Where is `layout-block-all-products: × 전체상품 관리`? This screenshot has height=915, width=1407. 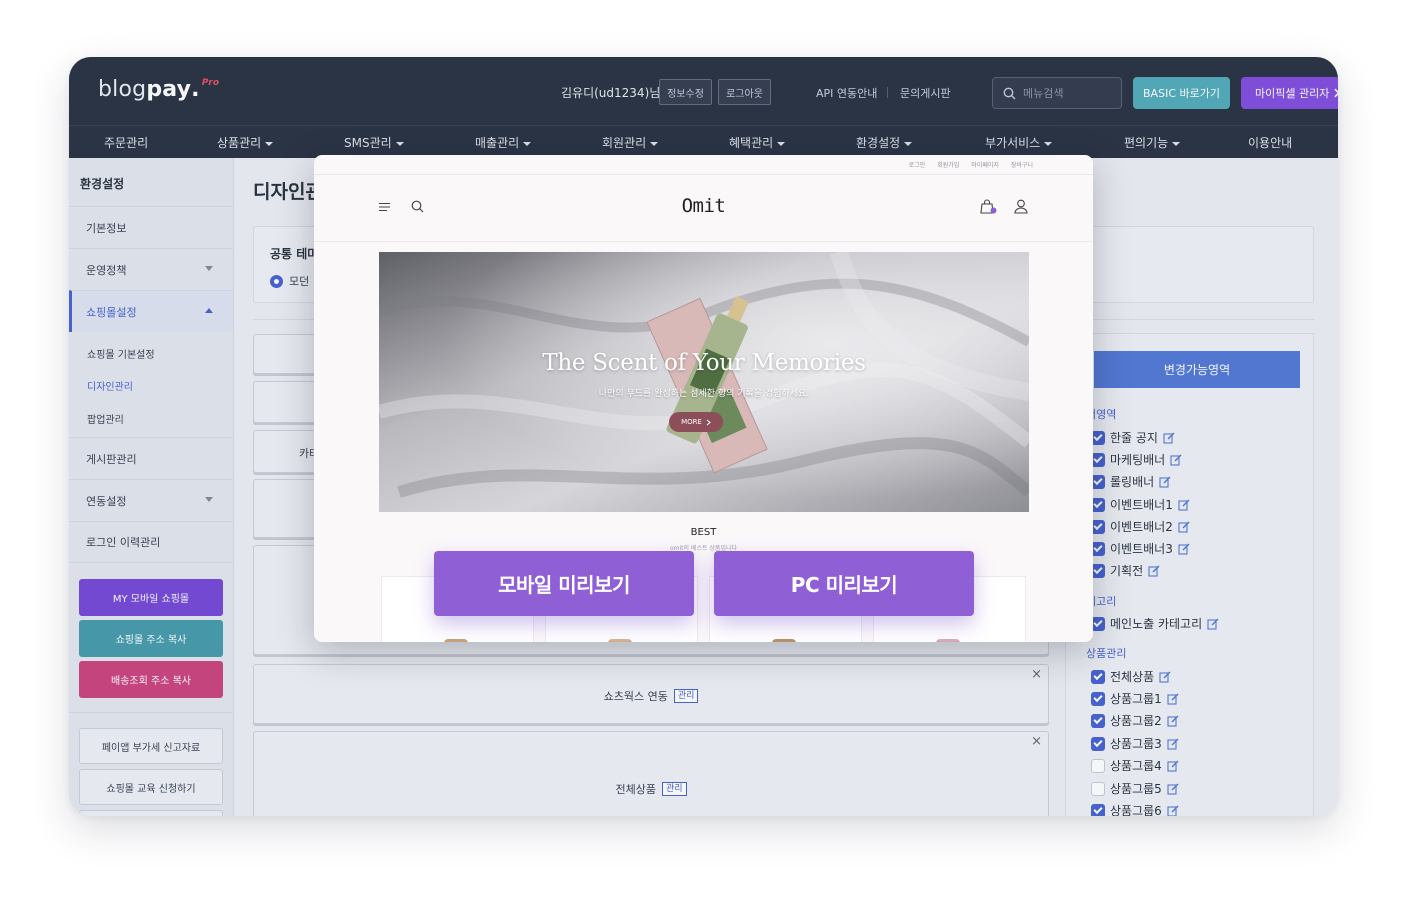 layout-block-all-products: × 전체상품 관리 is located at coordinates (651, 773).